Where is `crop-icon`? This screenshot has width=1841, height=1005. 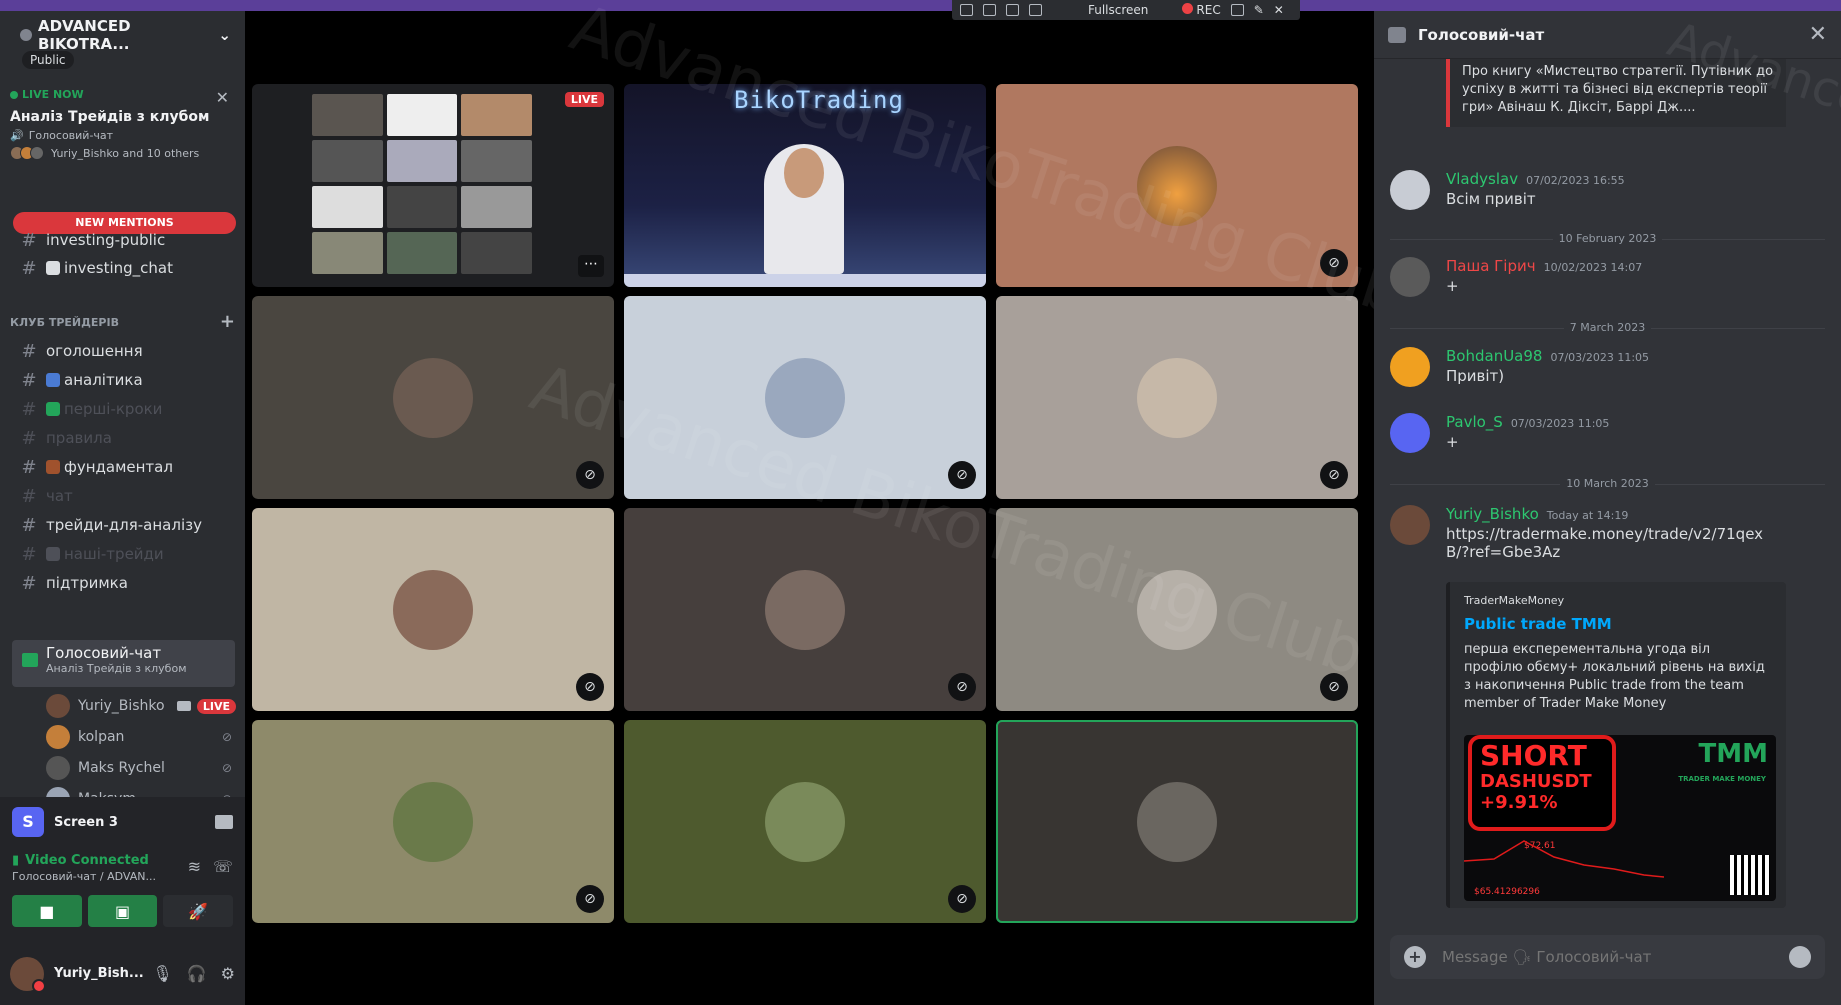
crop-icon is located at coordinates (1035, 10).